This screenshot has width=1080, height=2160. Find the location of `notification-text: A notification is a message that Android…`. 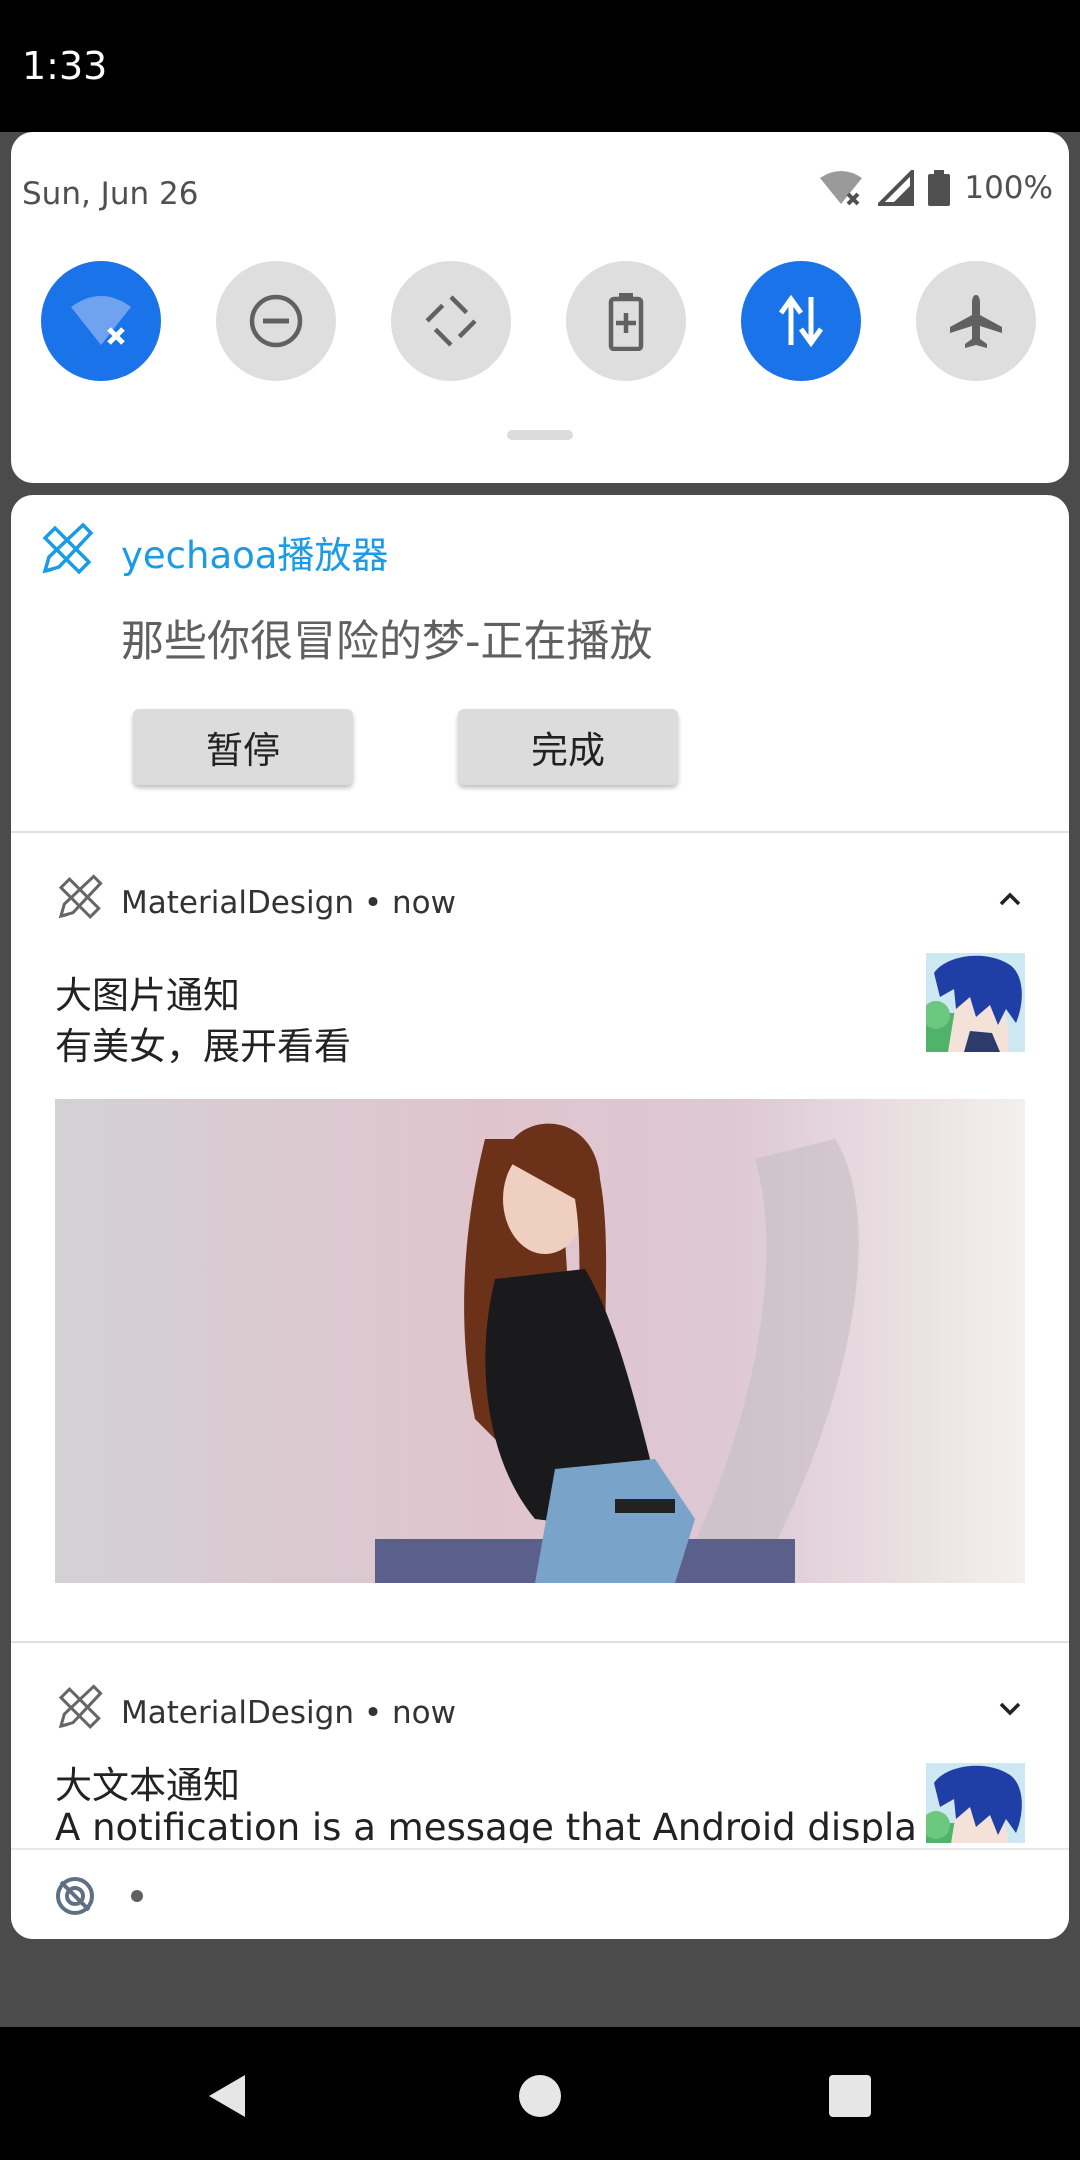

notification-text: A notification is a message that Android… is located at coordinates (486, 1824).